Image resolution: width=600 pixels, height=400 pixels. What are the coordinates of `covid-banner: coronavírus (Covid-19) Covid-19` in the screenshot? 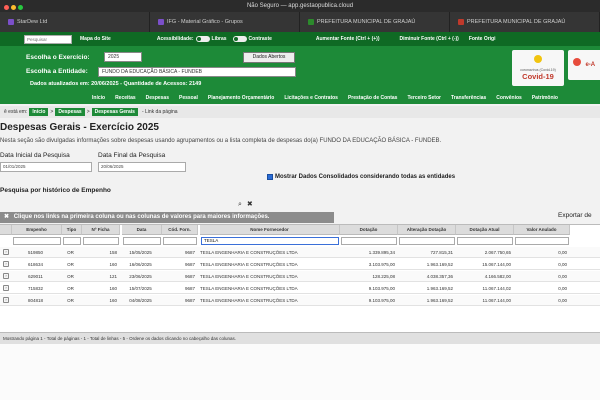 It's located at (538, 68).